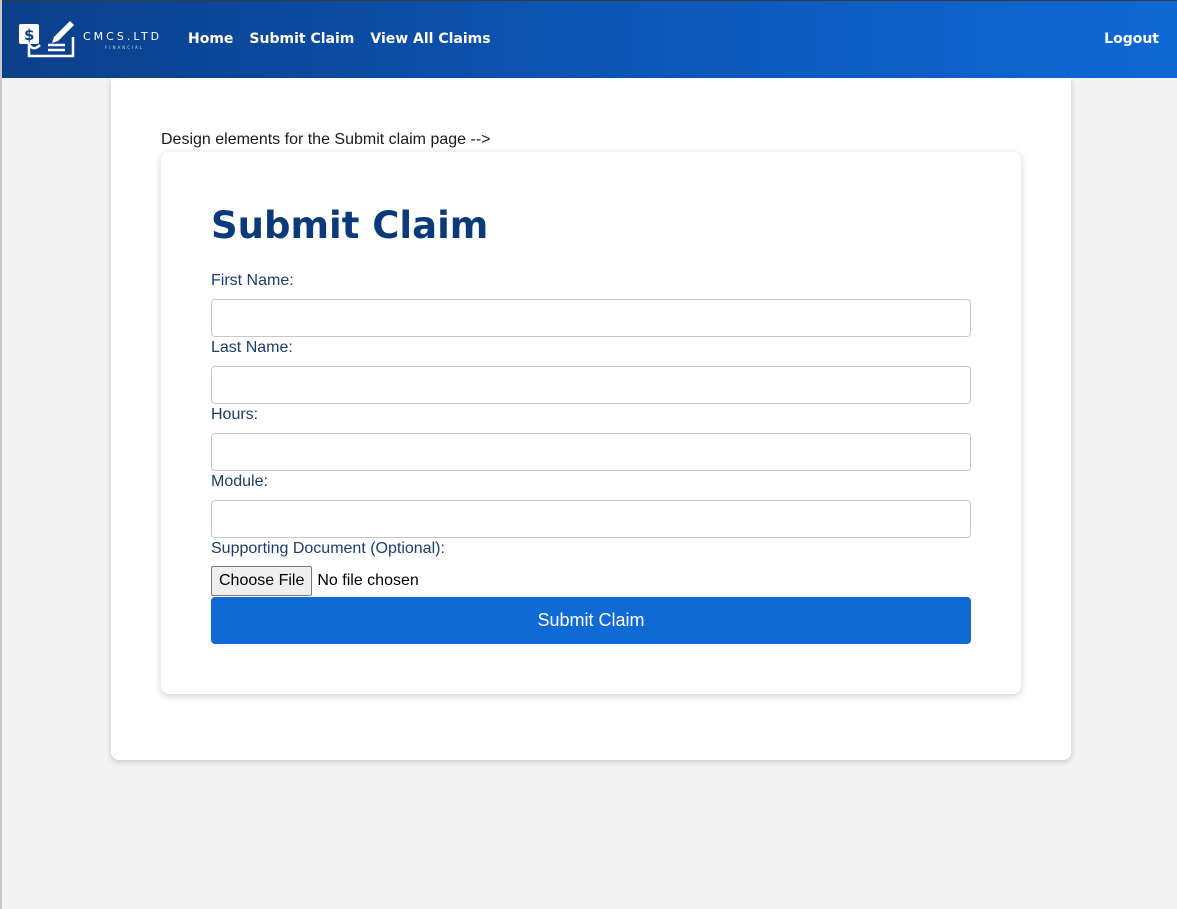 Image resolution: width=1177 pixels, height=909 pixels. What do you see at coordinates (328, 548) in the screenshot?
I see `supporting-document-label: Supporting Document (Optional):` at bounding box center [328, 548].